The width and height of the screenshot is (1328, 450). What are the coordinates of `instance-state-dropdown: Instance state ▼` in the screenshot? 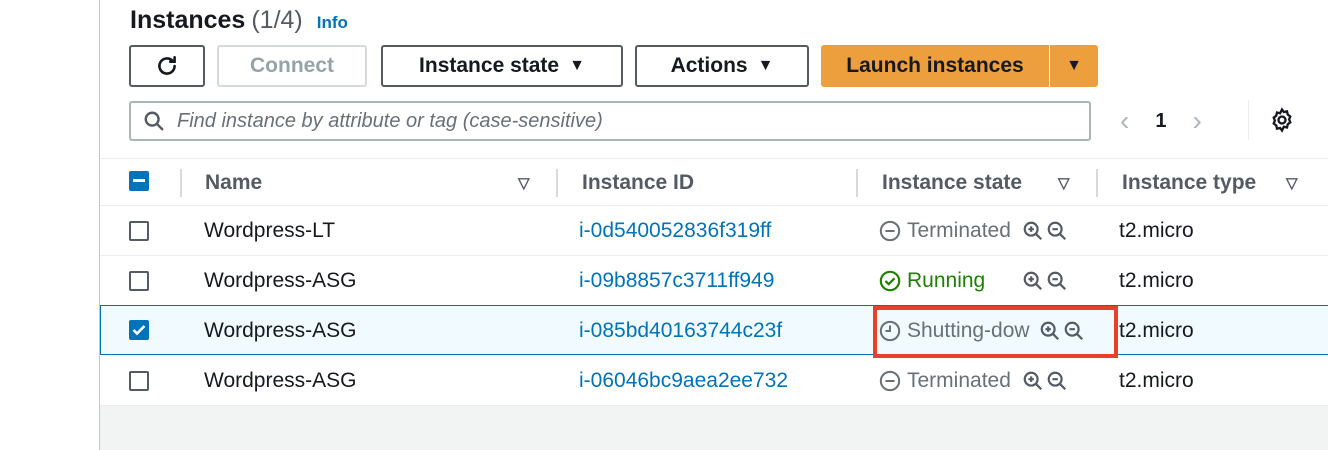 It's located at (502, 66).